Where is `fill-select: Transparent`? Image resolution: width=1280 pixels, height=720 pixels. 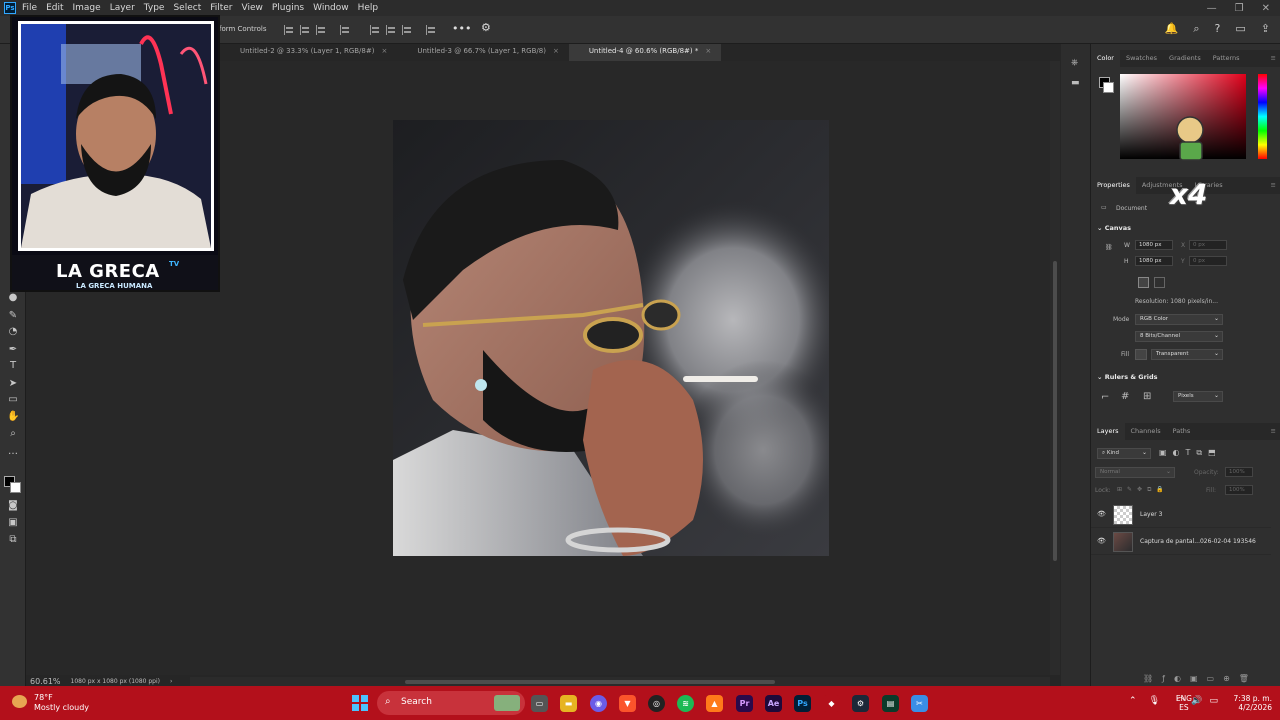
fill-select: Transparent is located at coordinates (1187, 354).